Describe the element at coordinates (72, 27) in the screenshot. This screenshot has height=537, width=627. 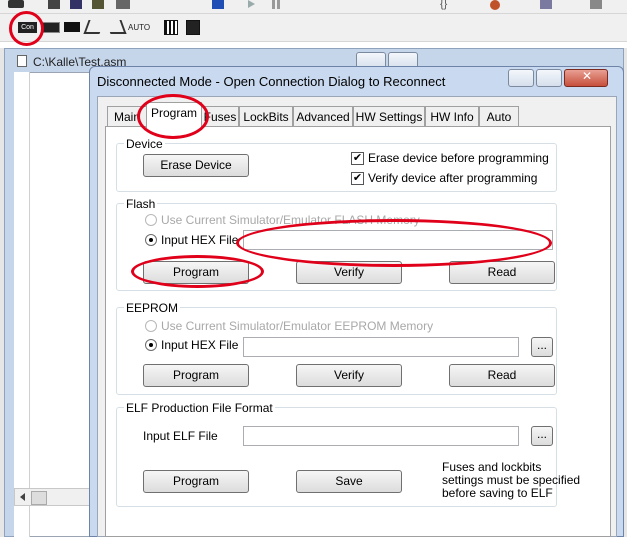
I see `chip-icon` at that location.